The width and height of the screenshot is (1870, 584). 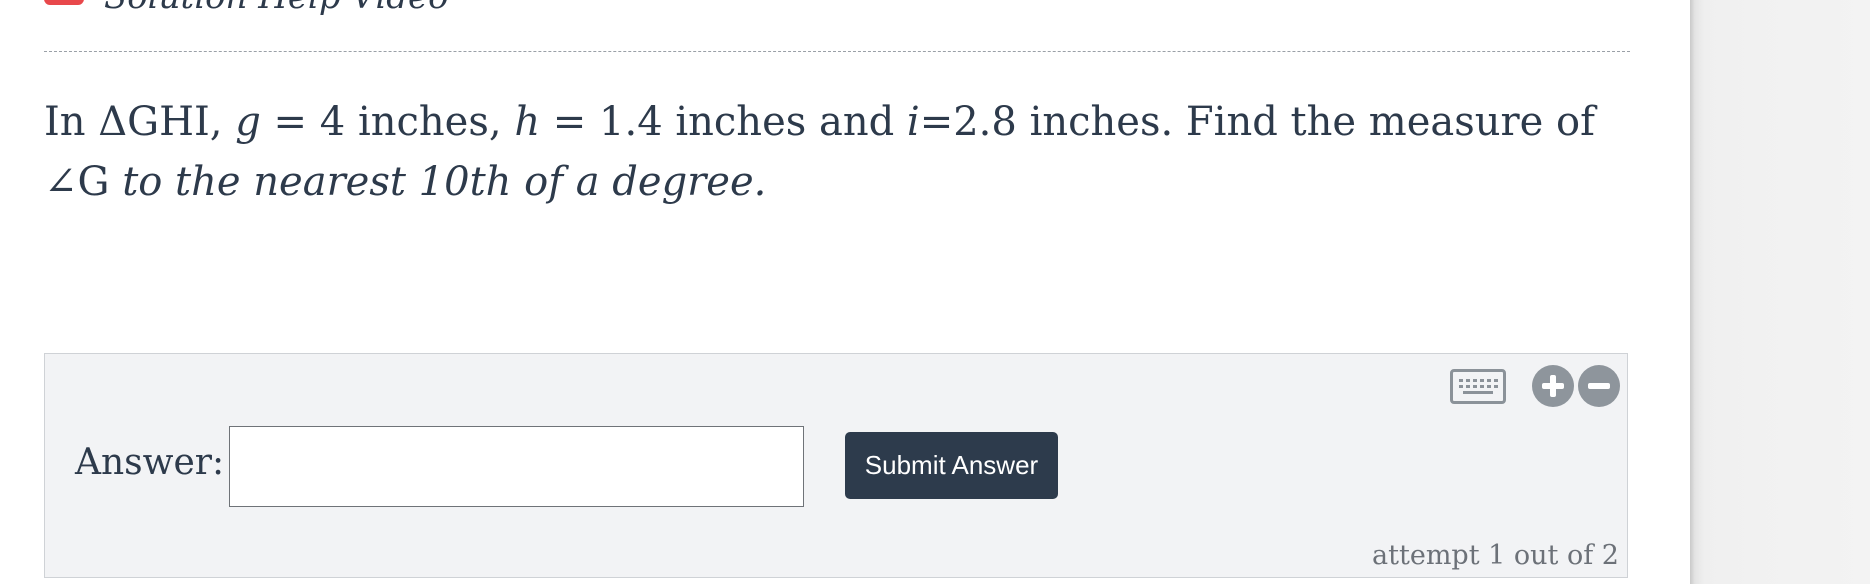 What do you see at coordinates (276, 7) in the screenshot?
I see `header-partial-text: Solution Help Video` at bounding box center [276, 7].